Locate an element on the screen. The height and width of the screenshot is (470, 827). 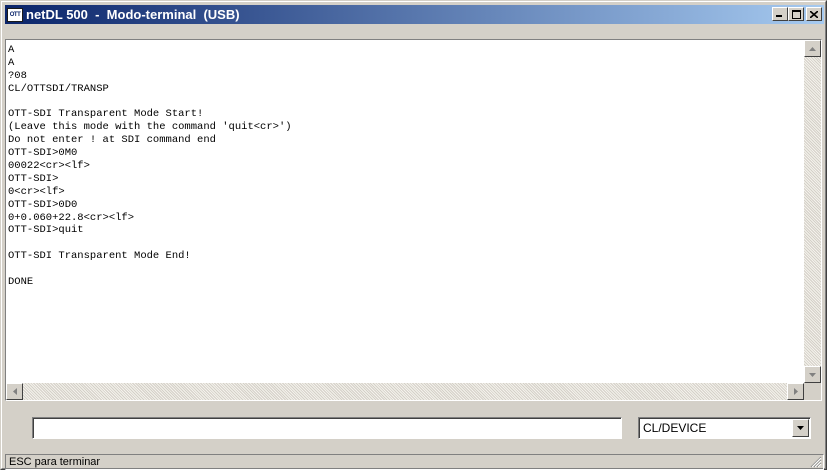
terminal-line: 00022<cr><lf> is located at coordinates (49, 166).